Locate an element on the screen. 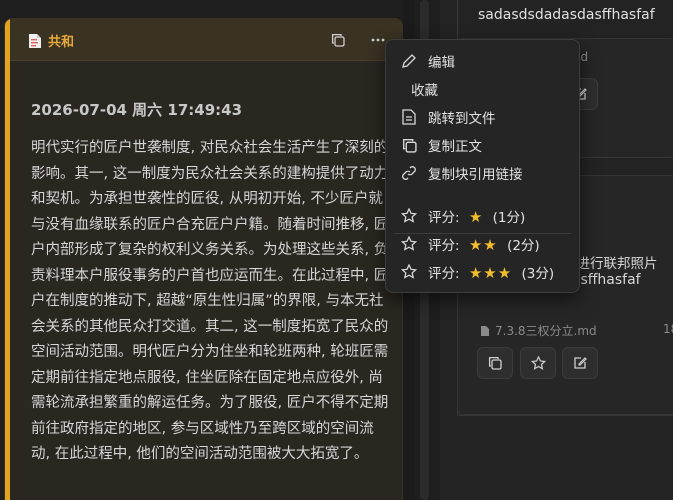 This screenshot has height=500, width=673. right-card-c-copy-button is located at coordinates (495, 363).